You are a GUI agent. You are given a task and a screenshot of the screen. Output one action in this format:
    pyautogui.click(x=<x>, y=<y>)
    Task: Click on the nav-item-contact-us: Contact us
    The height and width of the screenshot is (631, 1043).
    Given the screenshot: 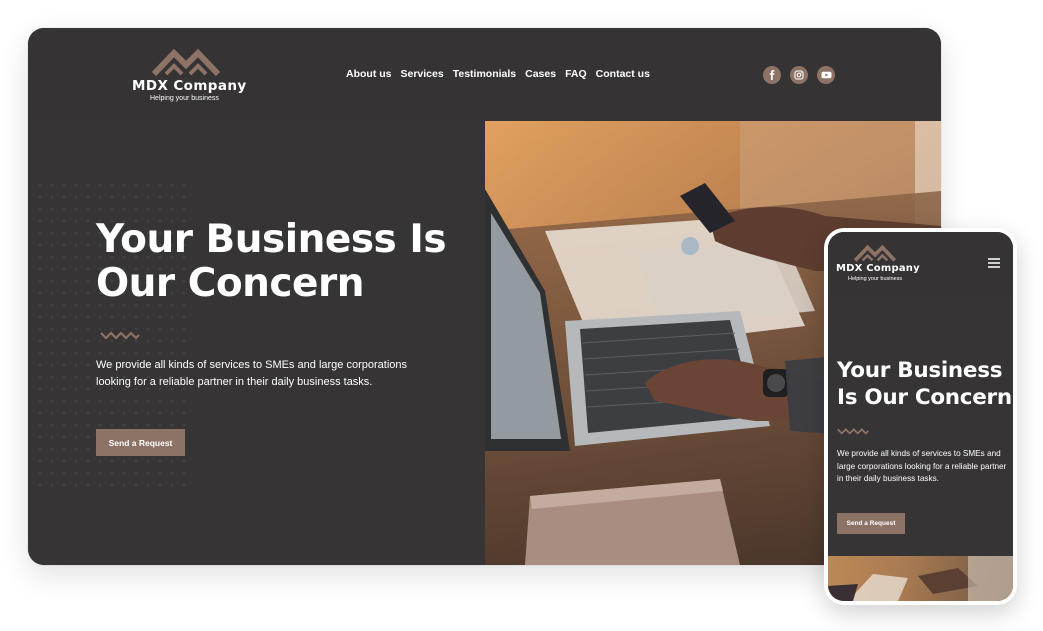 What is the action you would take?
    pyautogui.click(x=623, y=74)
    